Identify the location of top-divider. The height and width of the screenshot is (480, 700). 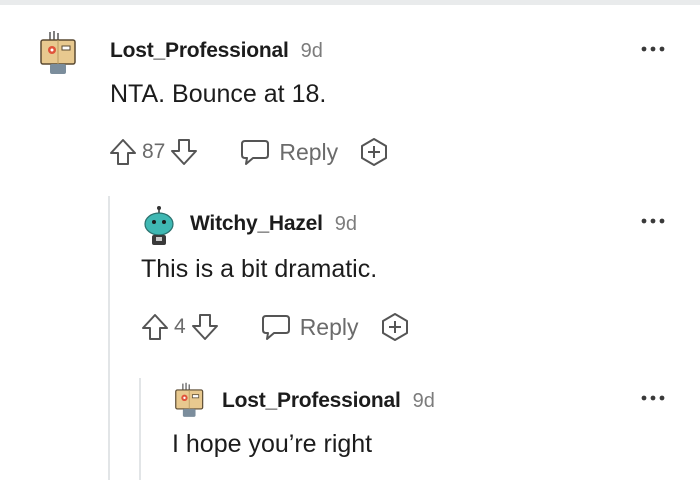
(350, 2).